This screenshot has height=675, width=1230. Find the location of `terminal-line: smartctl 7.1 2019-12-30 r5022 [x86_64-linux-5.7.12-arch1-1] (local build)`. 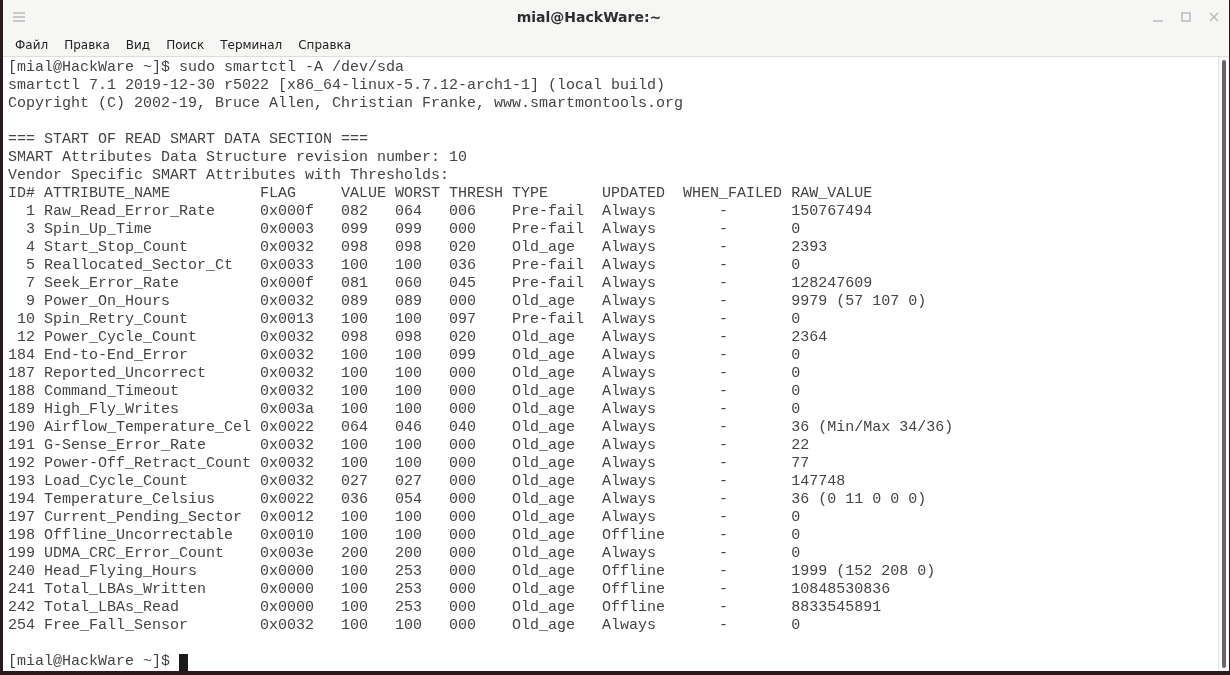

terminal-line: smartctl 7.1 2019-12-30 r5022 [x86_64-linux-5.7.12-arch1-1] (local build) is located at coordinates (337, 86).